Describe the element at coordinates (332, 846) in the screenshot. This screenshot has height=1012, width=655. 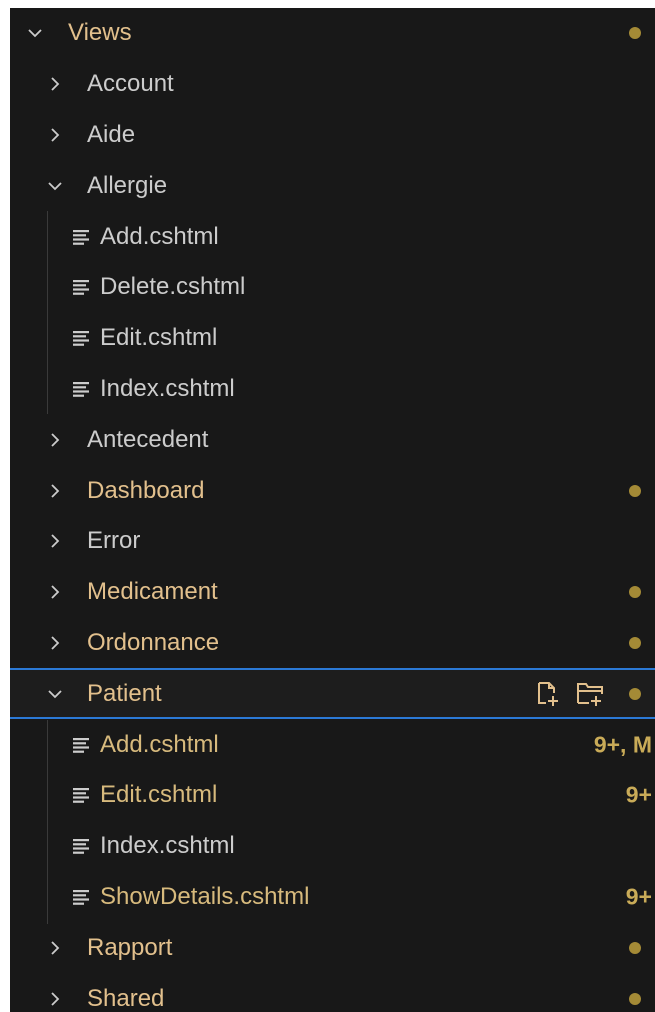
I see `file-patient-index: Index.cshtml` at that location.